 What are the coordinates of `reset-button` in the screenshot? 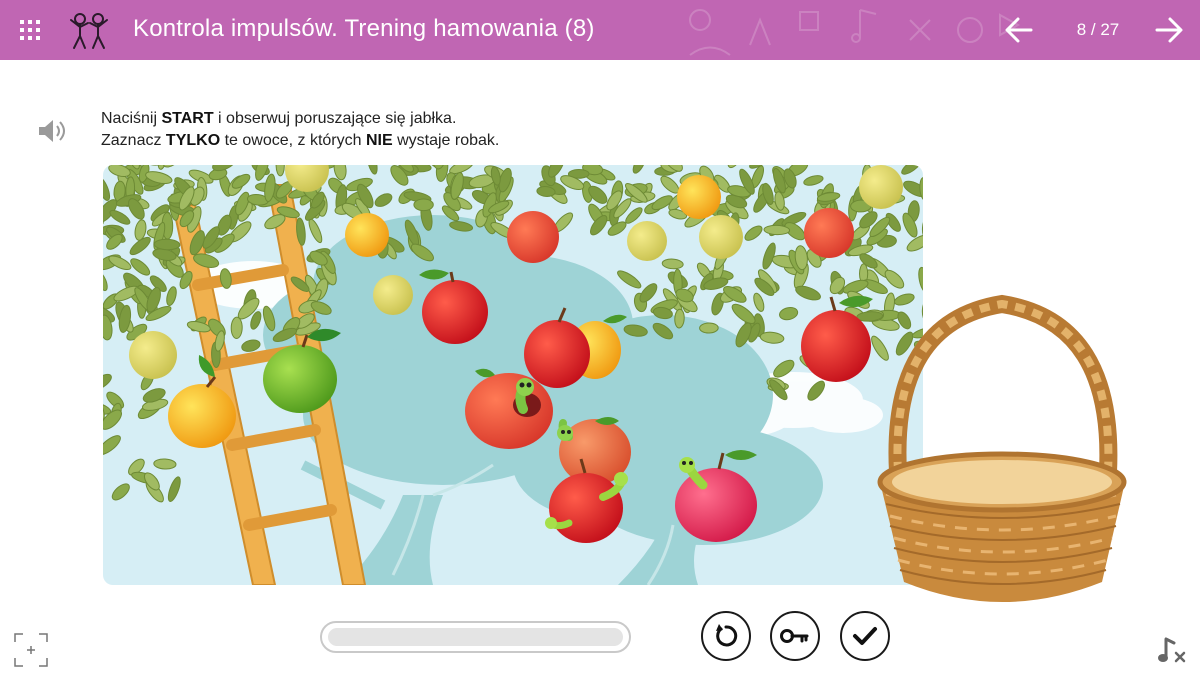 It's located at (726, 636).